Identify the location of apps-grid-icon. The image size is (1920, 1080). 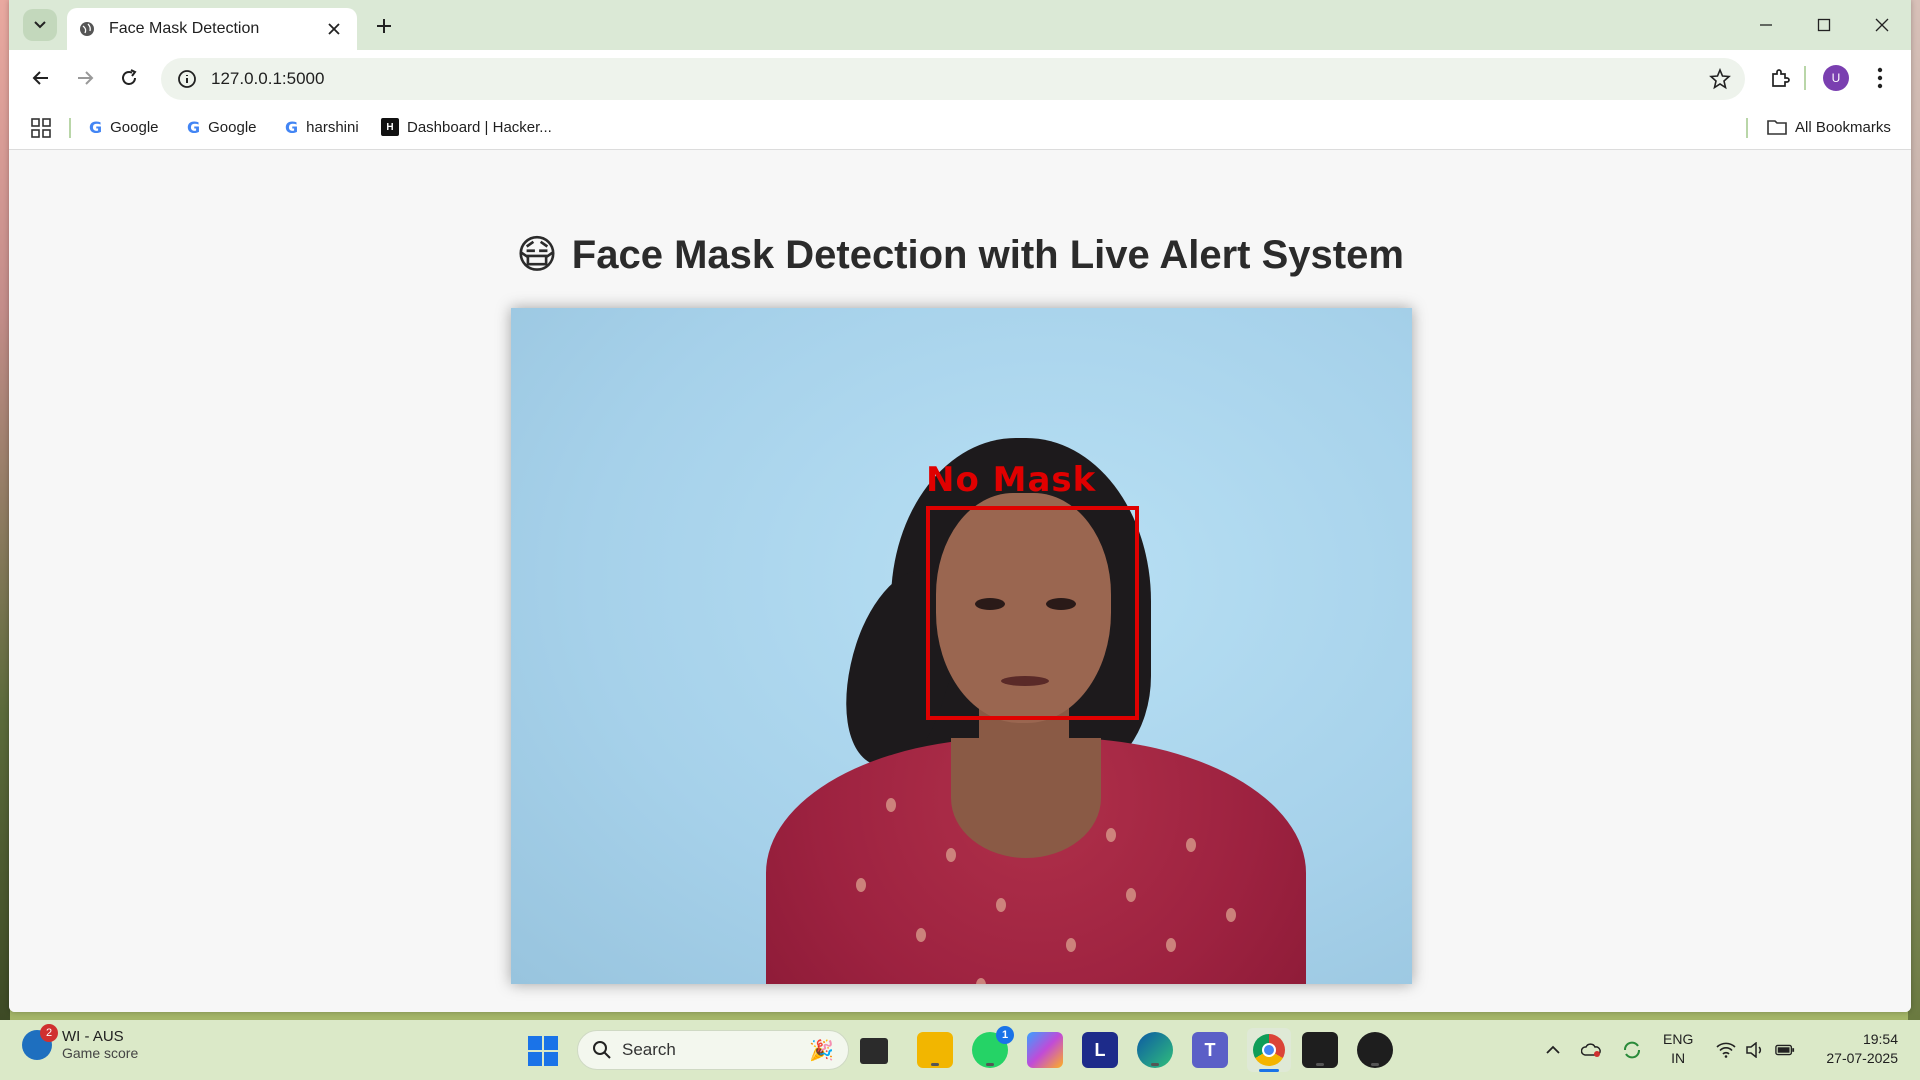
(41, 128).